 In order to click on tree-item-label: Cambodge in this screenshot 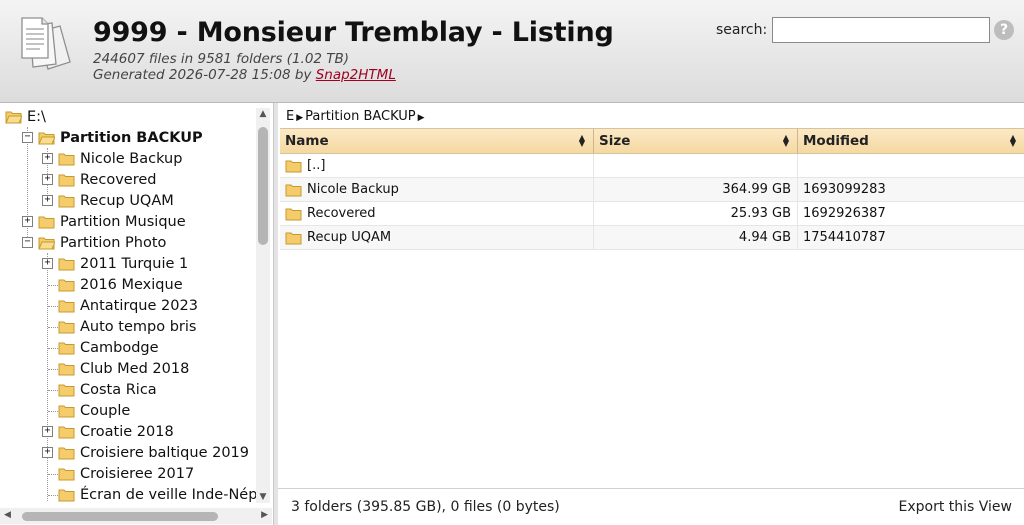, I will do `click(119, 347)`.